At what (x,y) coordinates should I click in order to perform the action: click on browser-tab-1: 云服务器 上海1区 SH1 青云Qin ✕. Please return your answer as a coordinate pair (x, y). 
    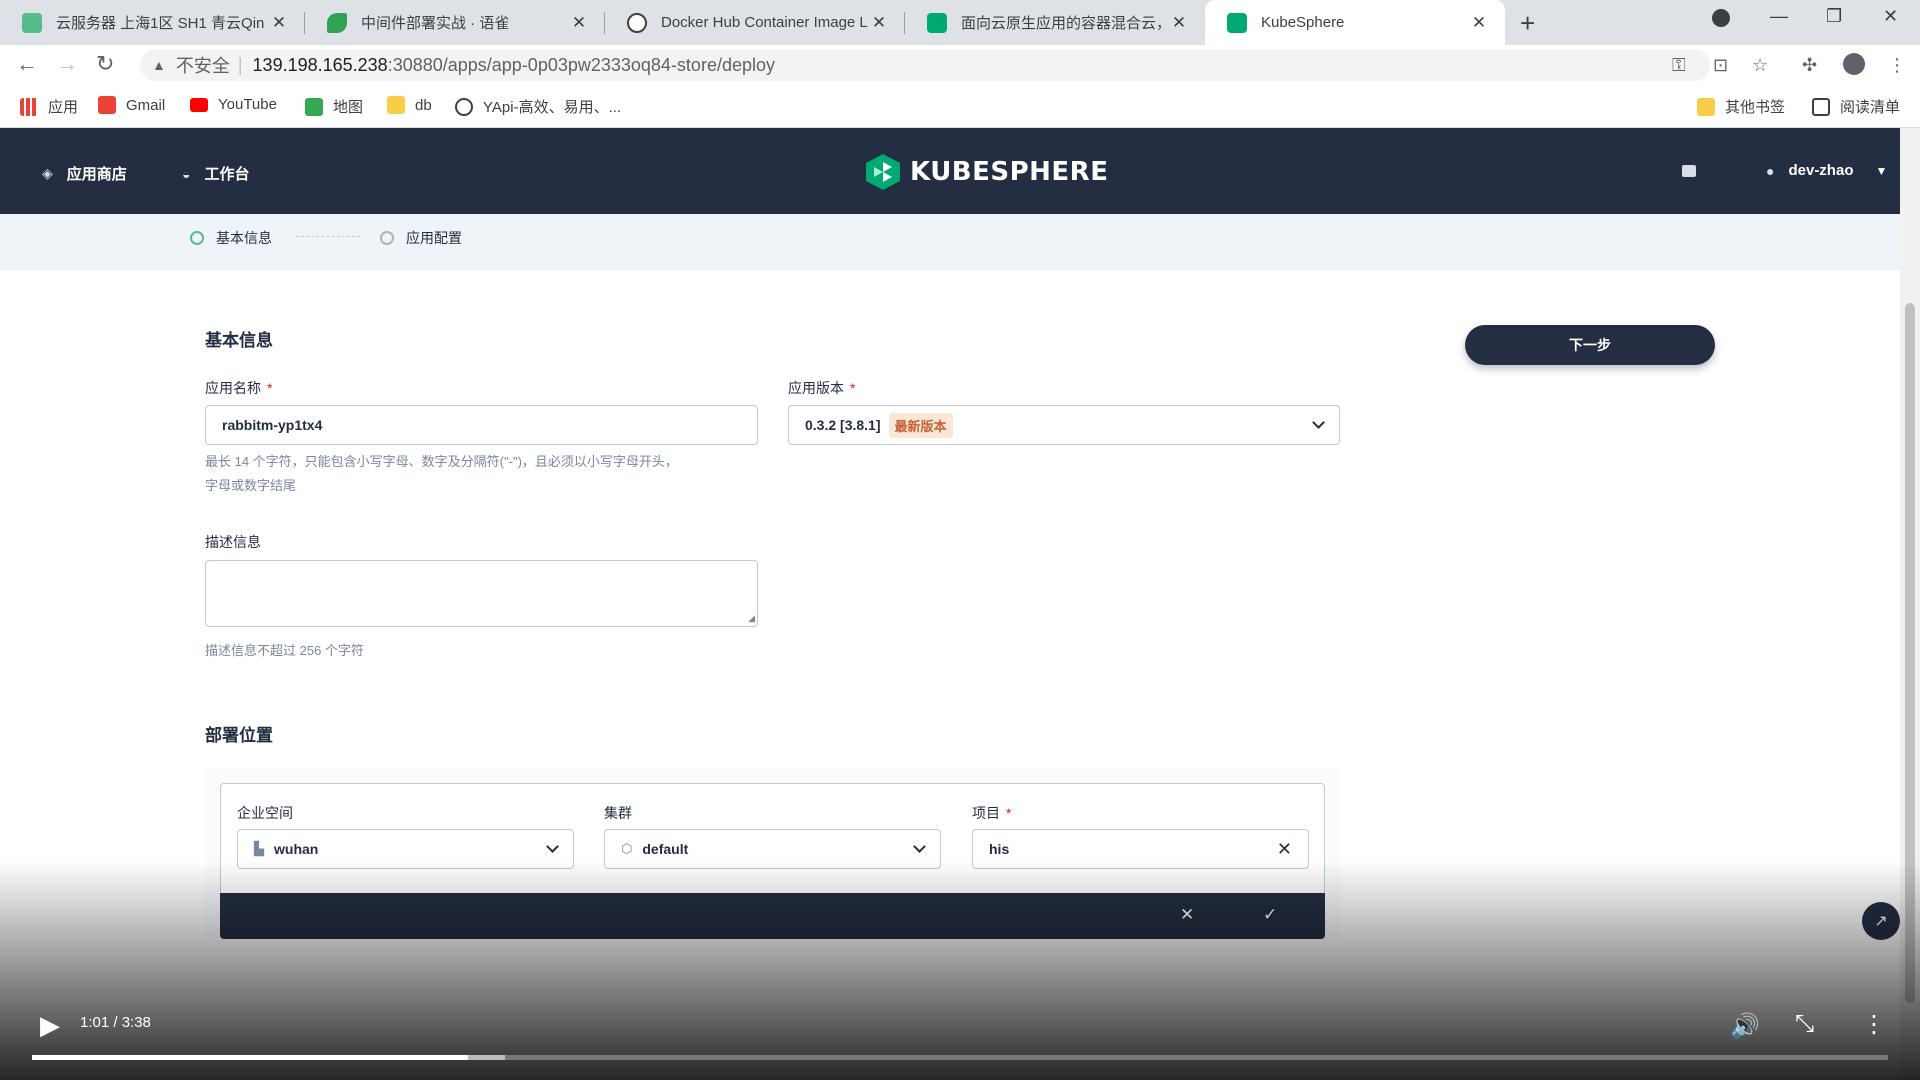
    Looking at the image, I should click on (152, 22).